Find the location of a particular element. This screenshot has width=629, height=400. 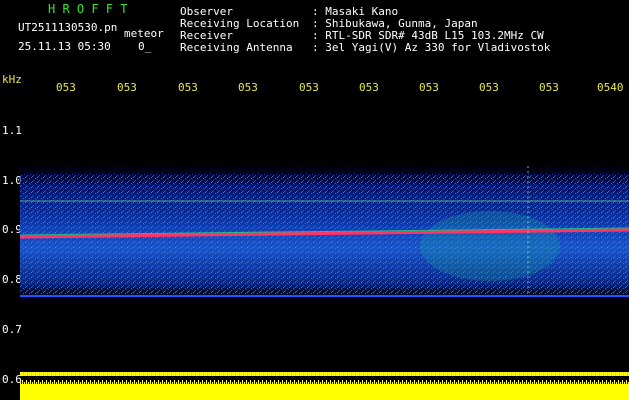

meteor-label: meteor is located at coordinates (144, 33).